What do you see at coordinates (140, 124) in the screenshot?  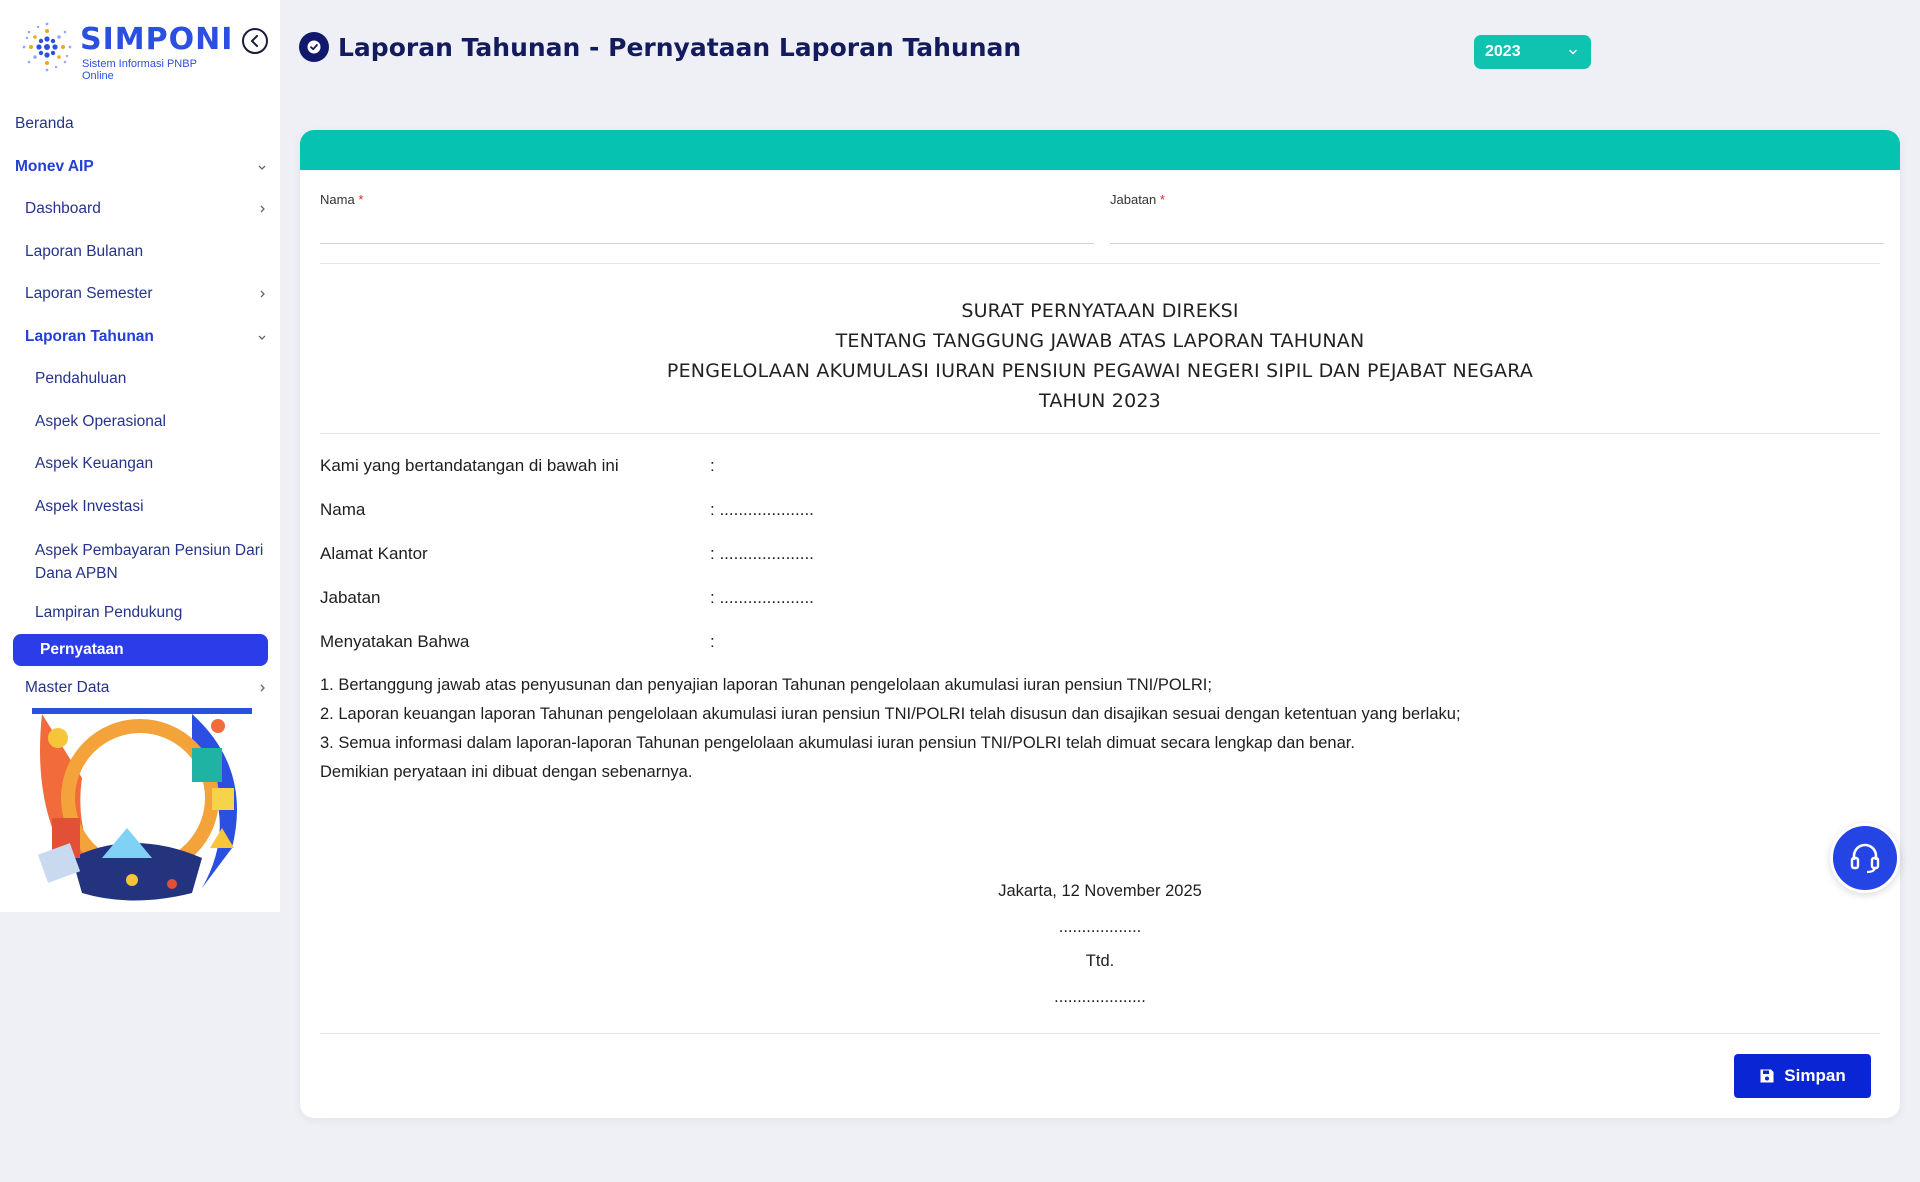 I see `sidebar-item-beranda: Beranda` at bounding box center [140, 124].